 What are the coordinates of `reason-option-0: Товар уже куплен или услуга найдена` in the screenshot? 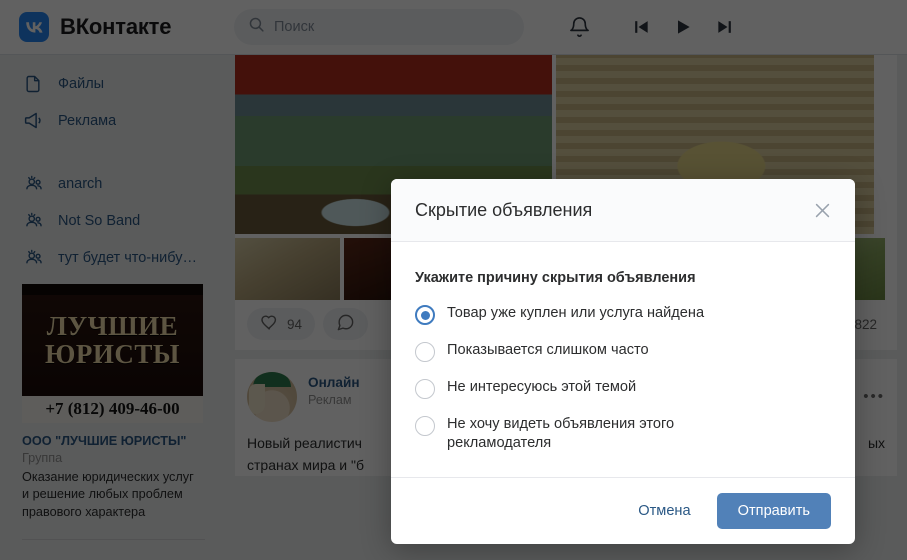 It's located at (623, 314).